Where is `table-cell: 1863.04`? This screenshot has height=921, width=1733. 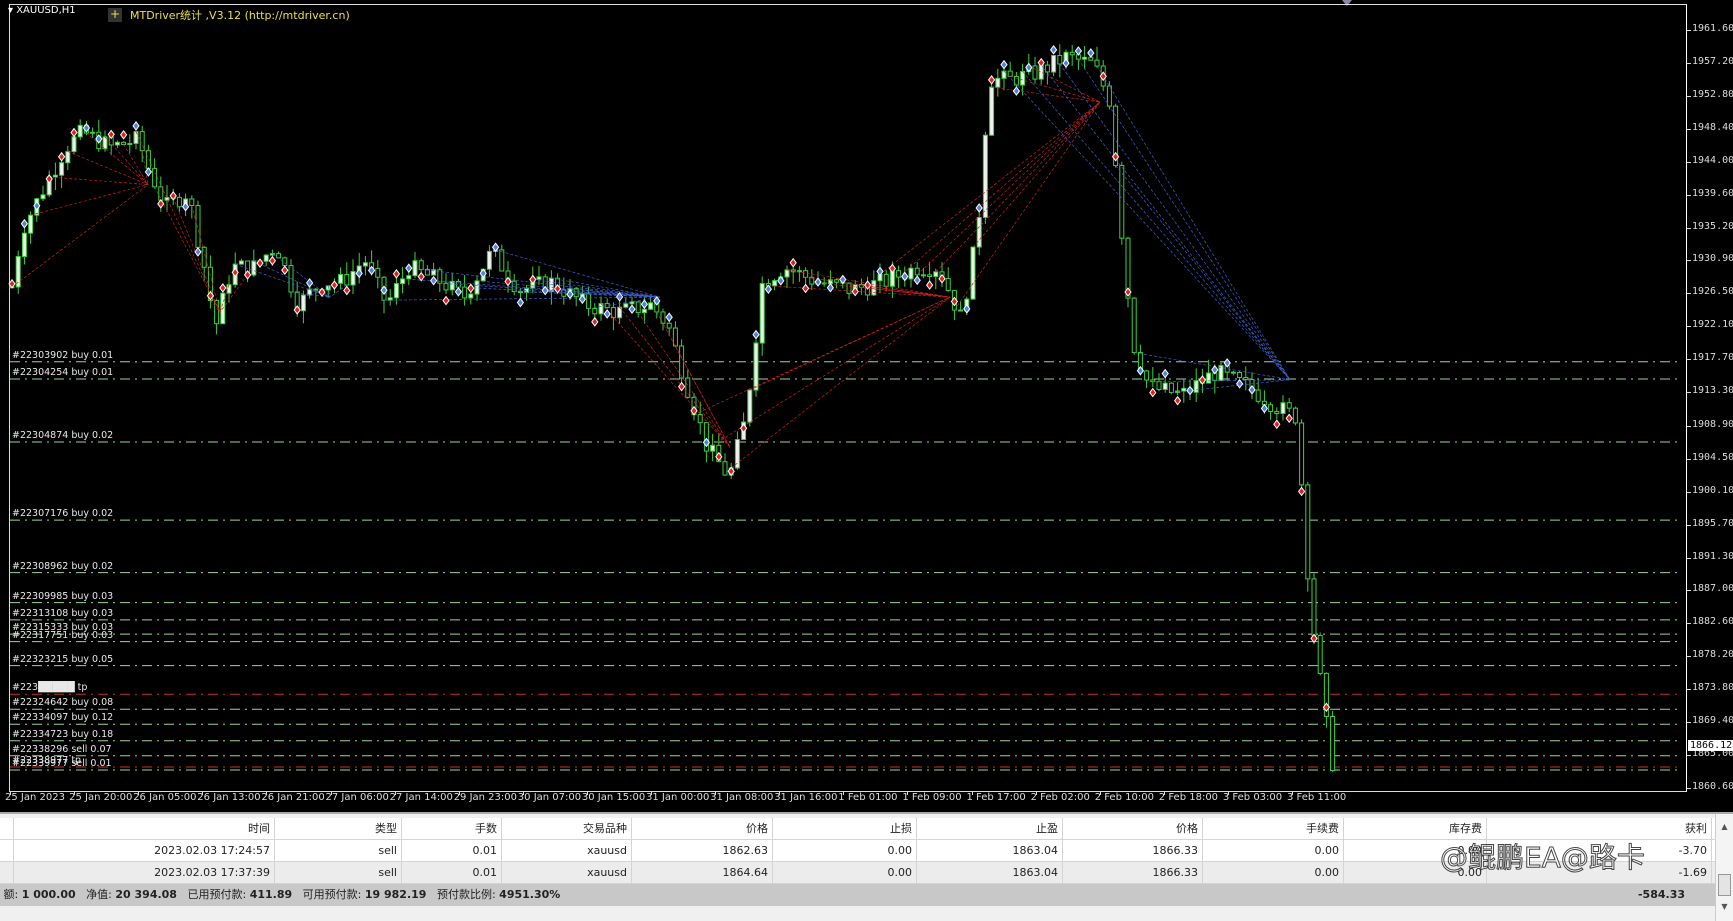
table-cell: 1863.04 is located at coordinates (990, 873).